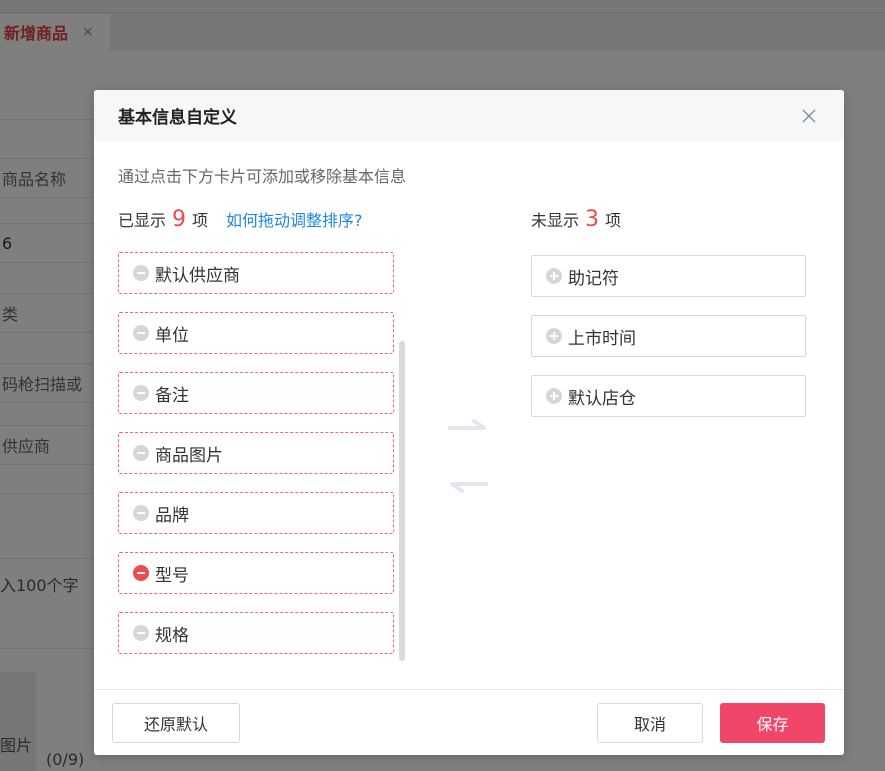  Describe the element at coordinates (197, 275) in the screenshot. I see `card-label: 默认供应商` at that location.